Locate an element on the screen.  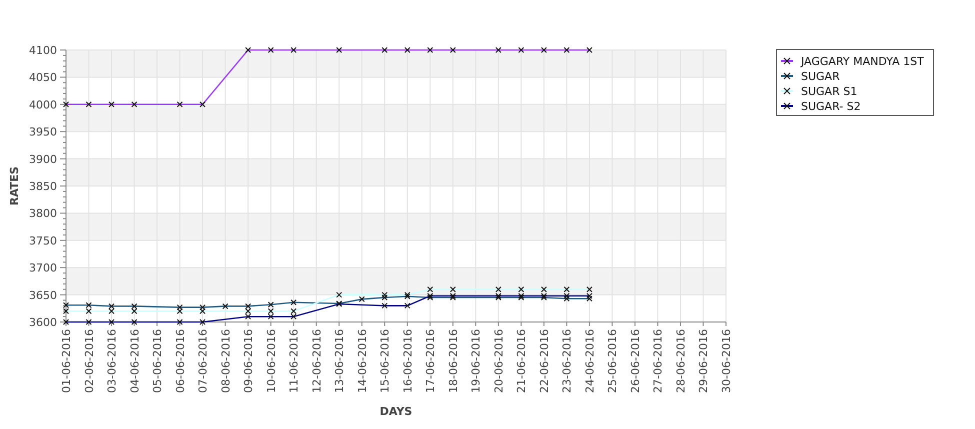
x-tick-label: 25-06-2016 is located at coordinates (613, 361).